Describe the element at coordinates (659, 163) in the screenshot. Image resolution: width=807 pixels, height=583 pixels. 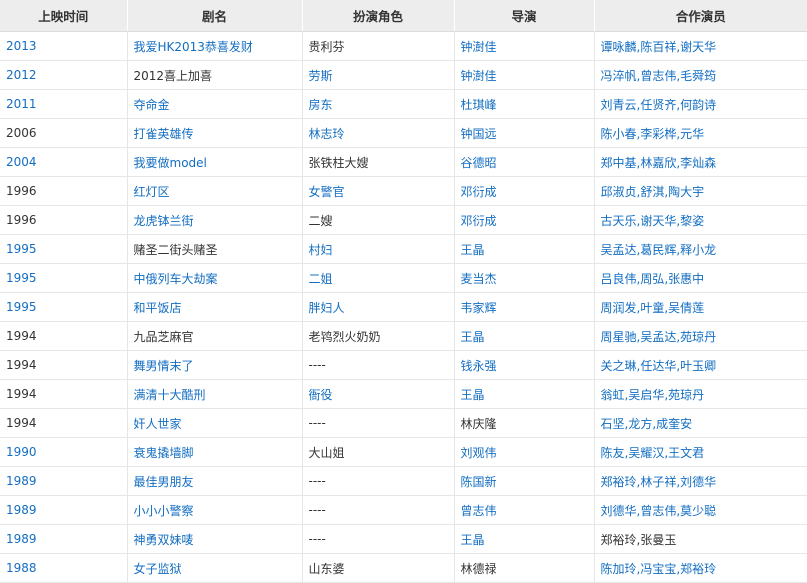
I see `cell-costars-link: 郑中基,林嘉欣,李灿森` at that location.